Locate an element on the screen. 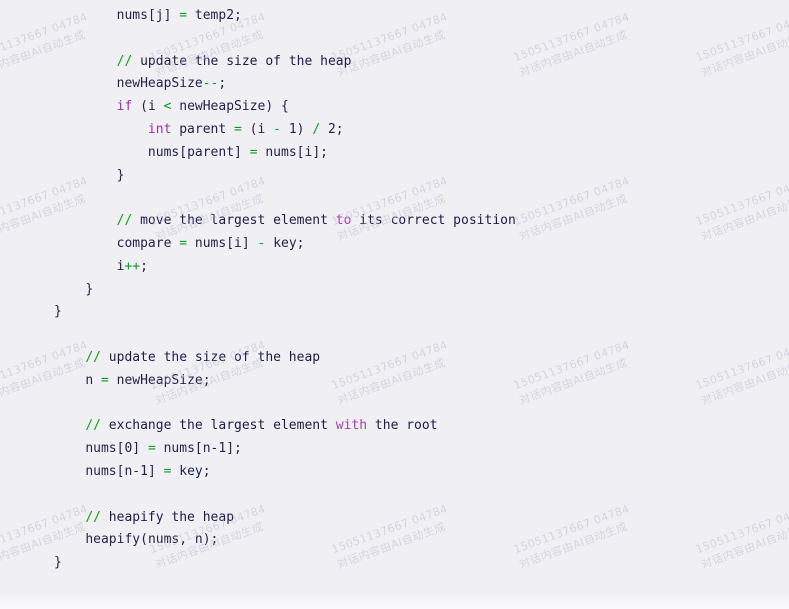  code-line: nums[parent] = nums[i]; is located at coordinates (394, 153).